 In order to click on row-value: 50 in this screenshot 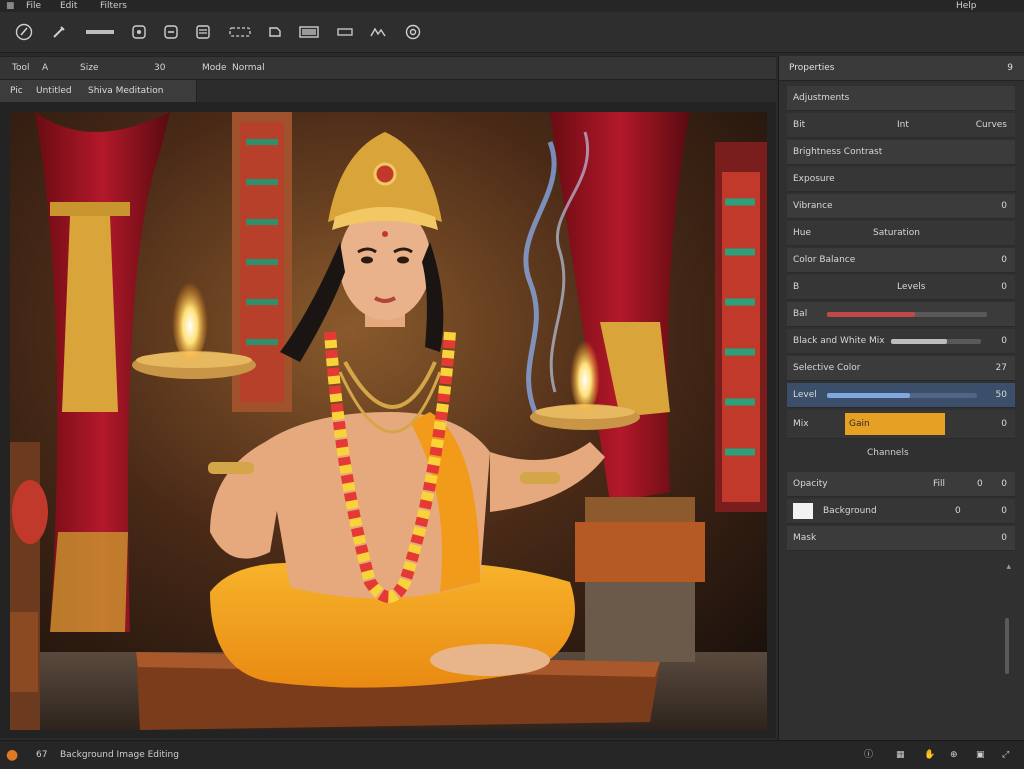, I will do `click(1001, 395)`.